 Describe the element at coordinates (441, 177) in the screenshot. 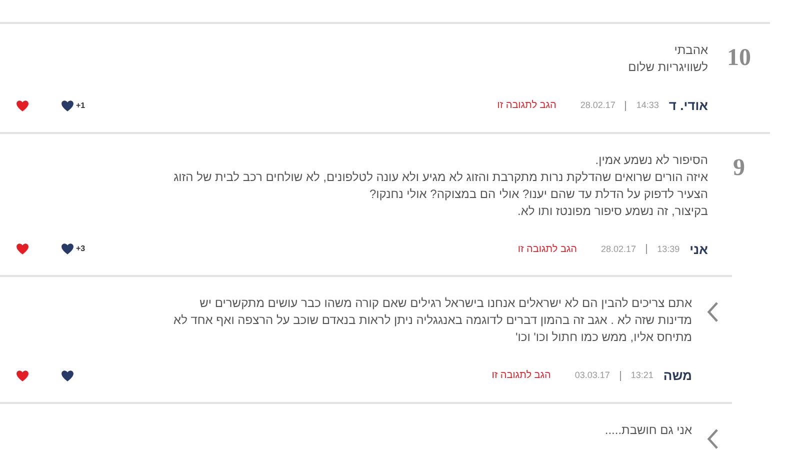

I see `comment-text: איזה הורים שרואים שהדלקת נרות מתקרבת והזוג לא מגיע ולא עונה לטלפונים, לא שולחים רכב לבית של הזוג` at that location.